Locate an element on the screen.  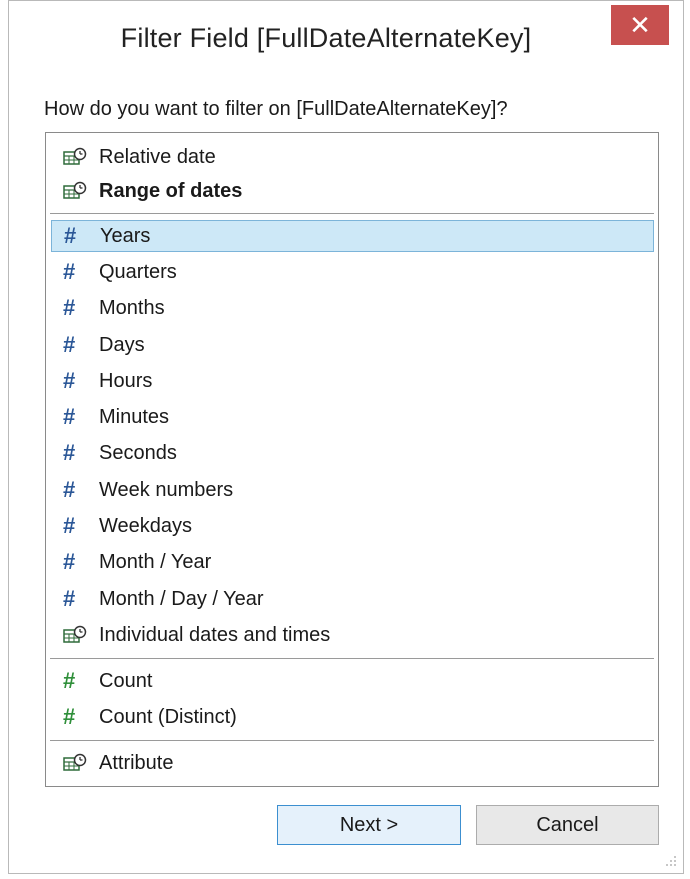
list-item-label: Months is located at coordinates (132, 307).